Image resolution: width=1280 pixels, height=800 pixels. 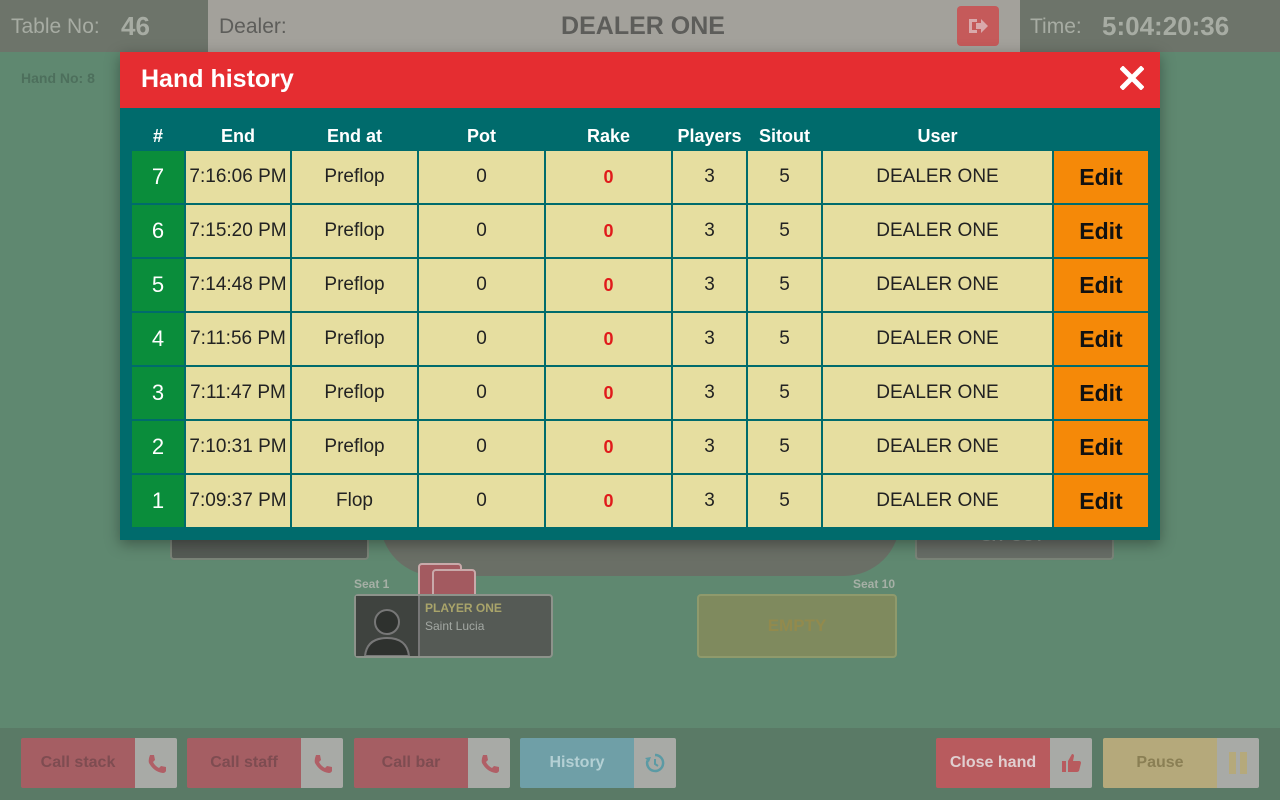 I want to click on table-number-label: Table No:, so click(x=55, y=26).